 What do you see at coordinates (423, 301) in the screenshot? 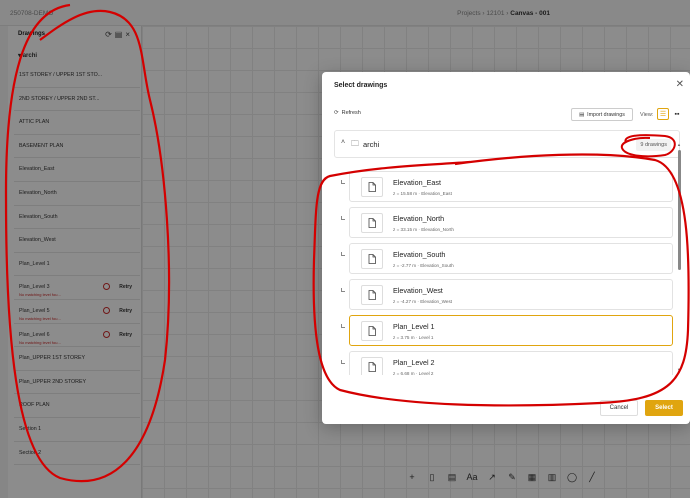
I see `drawing-elevation: z = -4.27 m · Elevation_West` at bounding box center [423, 301].